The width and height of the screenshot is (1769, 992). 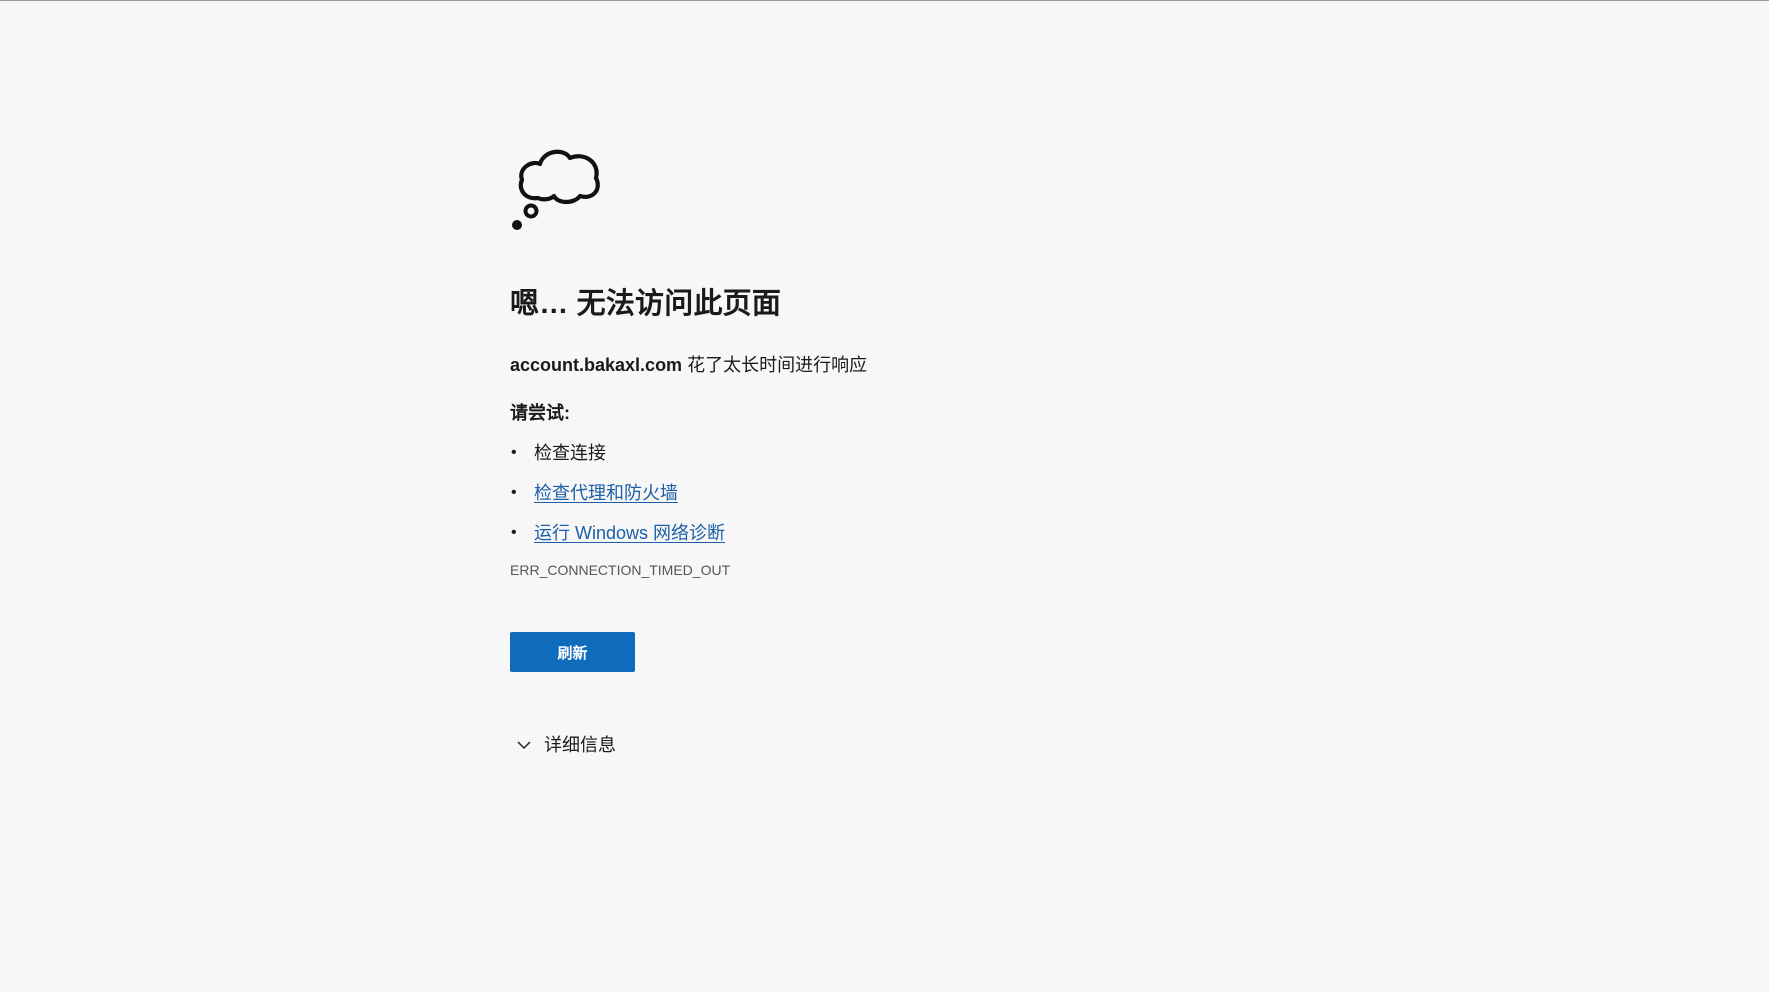 What do you see at coordinates (910, 533) in the screenshot?
I see `suggestion-network-diagnostics: • 运行 Windows 网络诊断` at bounding box center [910, 533].